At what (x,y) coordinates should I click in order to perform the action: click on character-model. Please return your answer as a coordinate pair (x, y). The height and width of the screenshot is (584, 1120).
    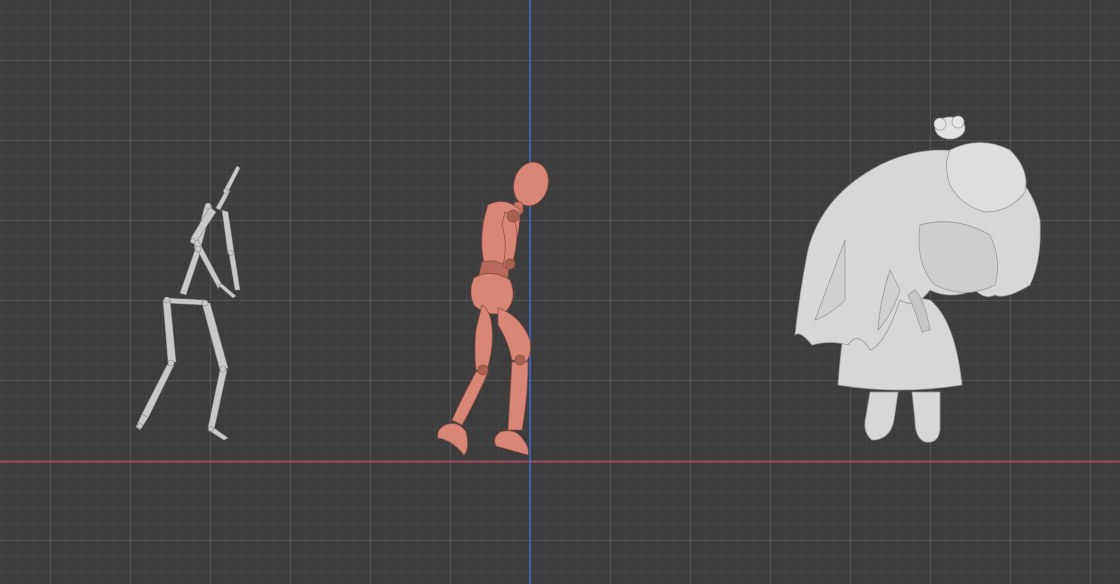
    Looking at the image, I should click on (917, 279).